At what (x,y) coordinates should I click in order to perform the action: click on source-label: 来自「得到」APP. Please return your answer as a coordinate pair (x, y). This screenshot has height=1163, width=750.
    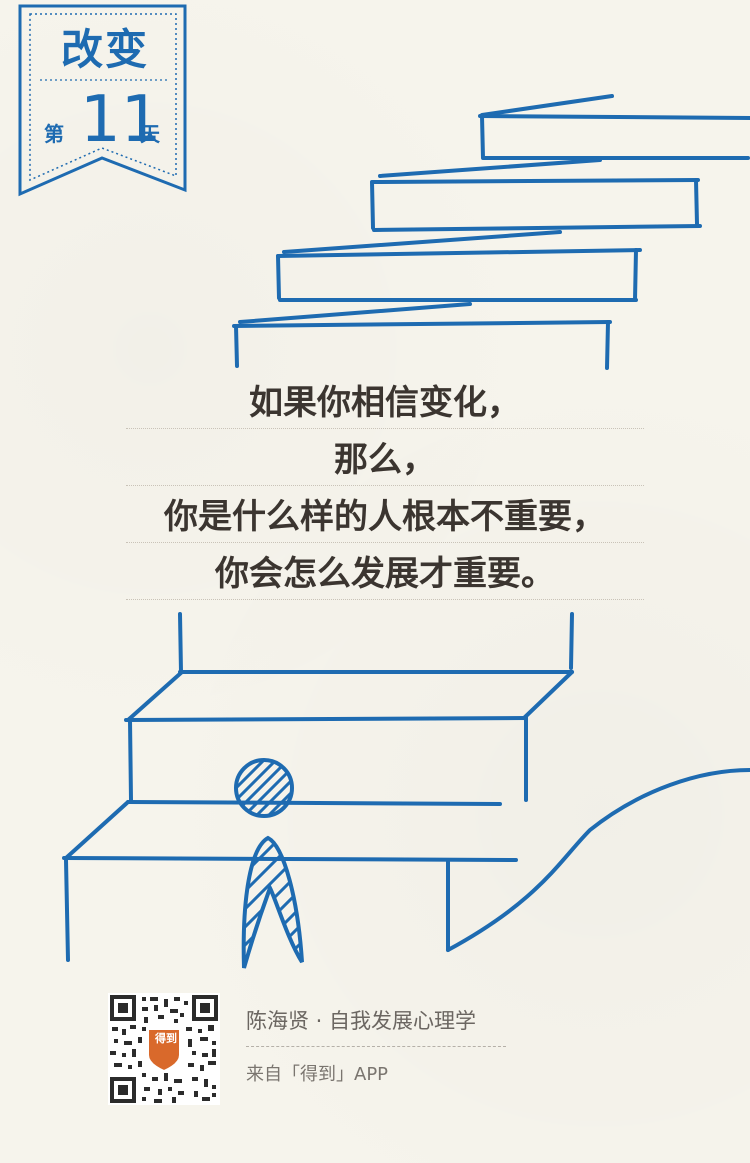
    Looking at the image, I should click on (317, 1074).